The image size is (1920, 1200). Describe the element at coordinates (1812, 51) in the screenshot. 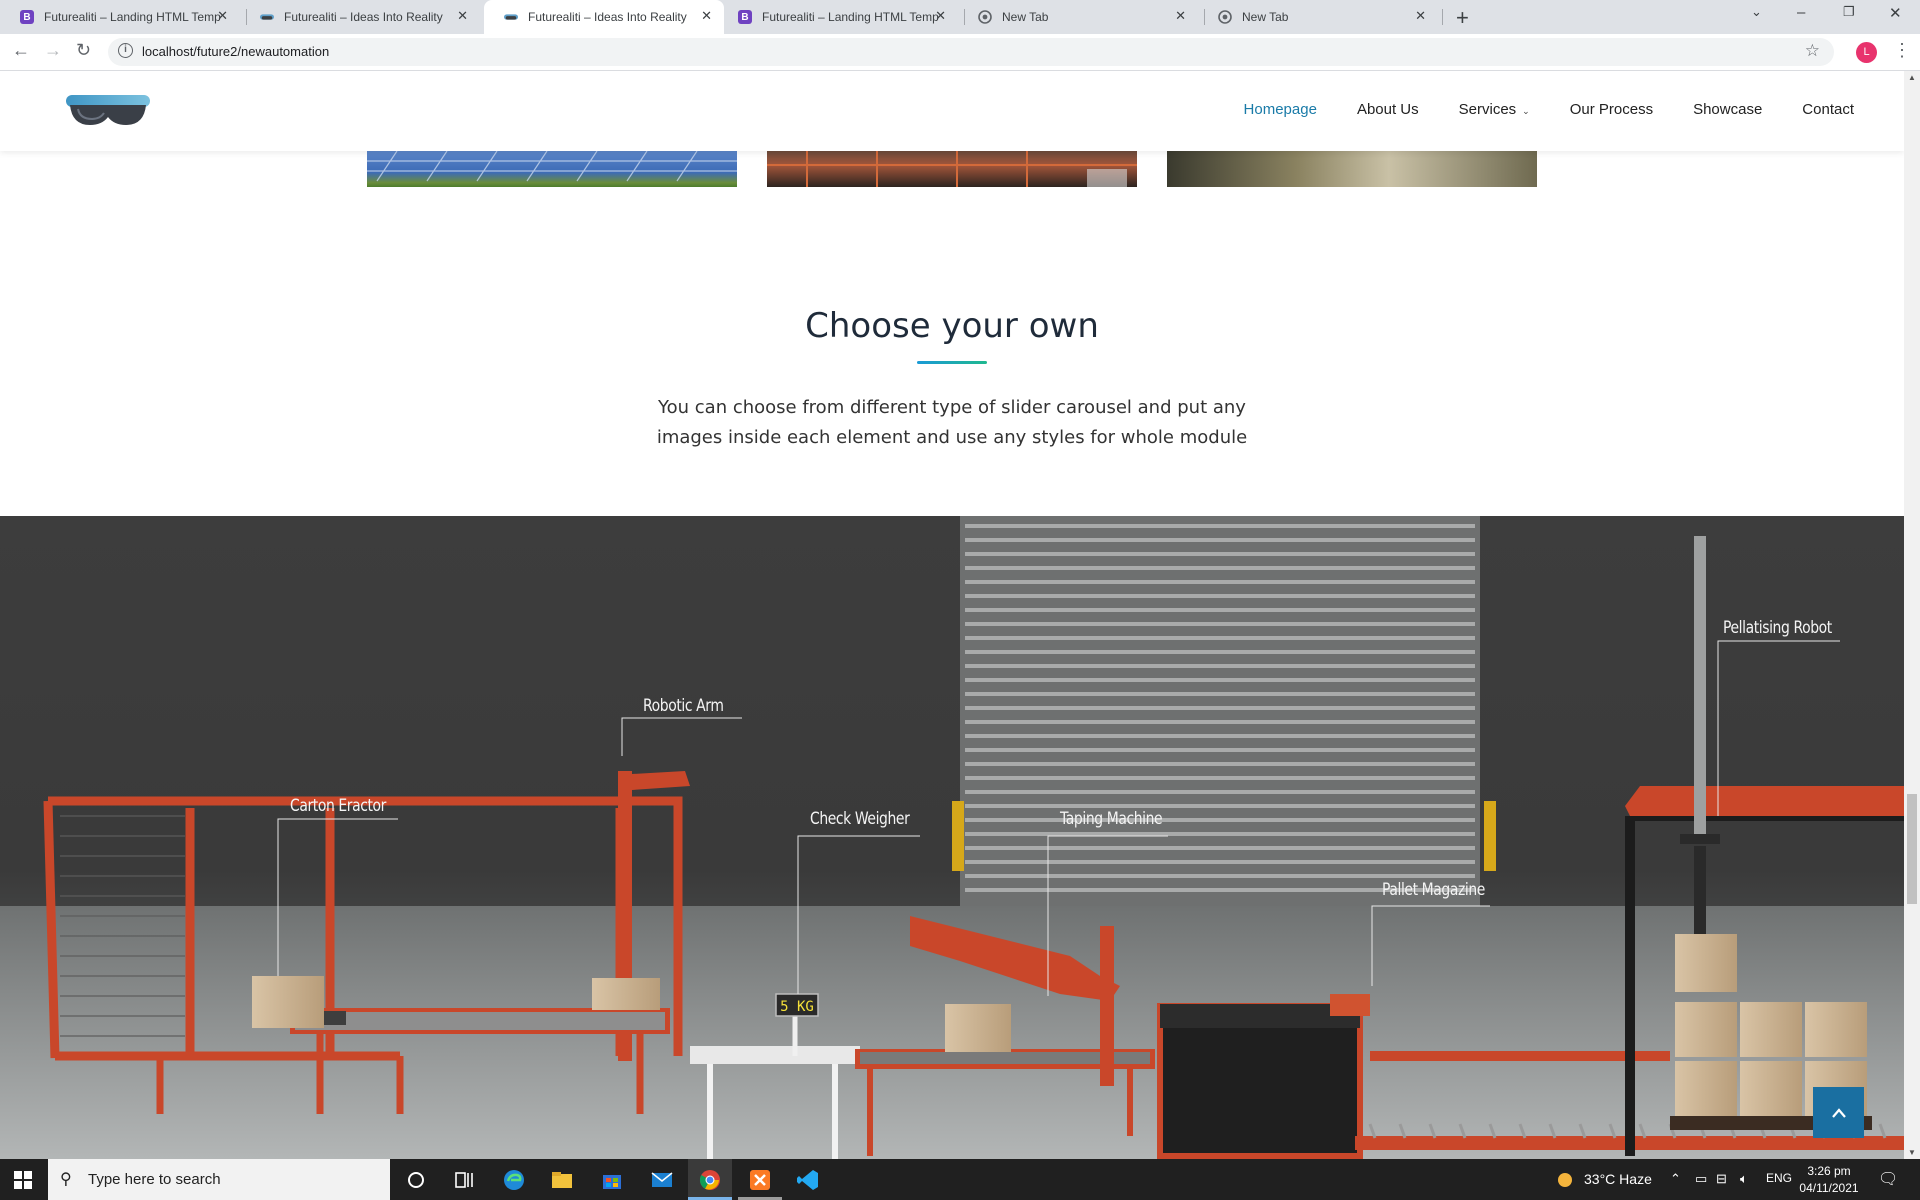

I see `bookmark-star-icon: ☆` at that location.